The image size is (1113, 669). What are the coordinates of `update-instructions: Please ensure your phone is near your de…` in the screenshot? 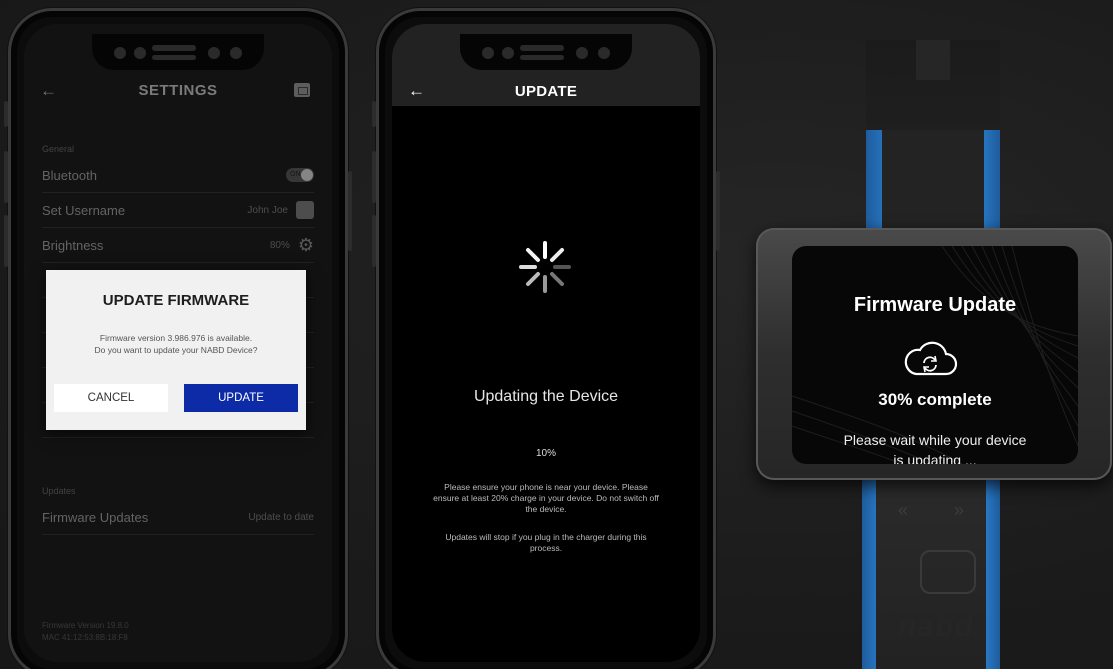 It's located at (546, 498).